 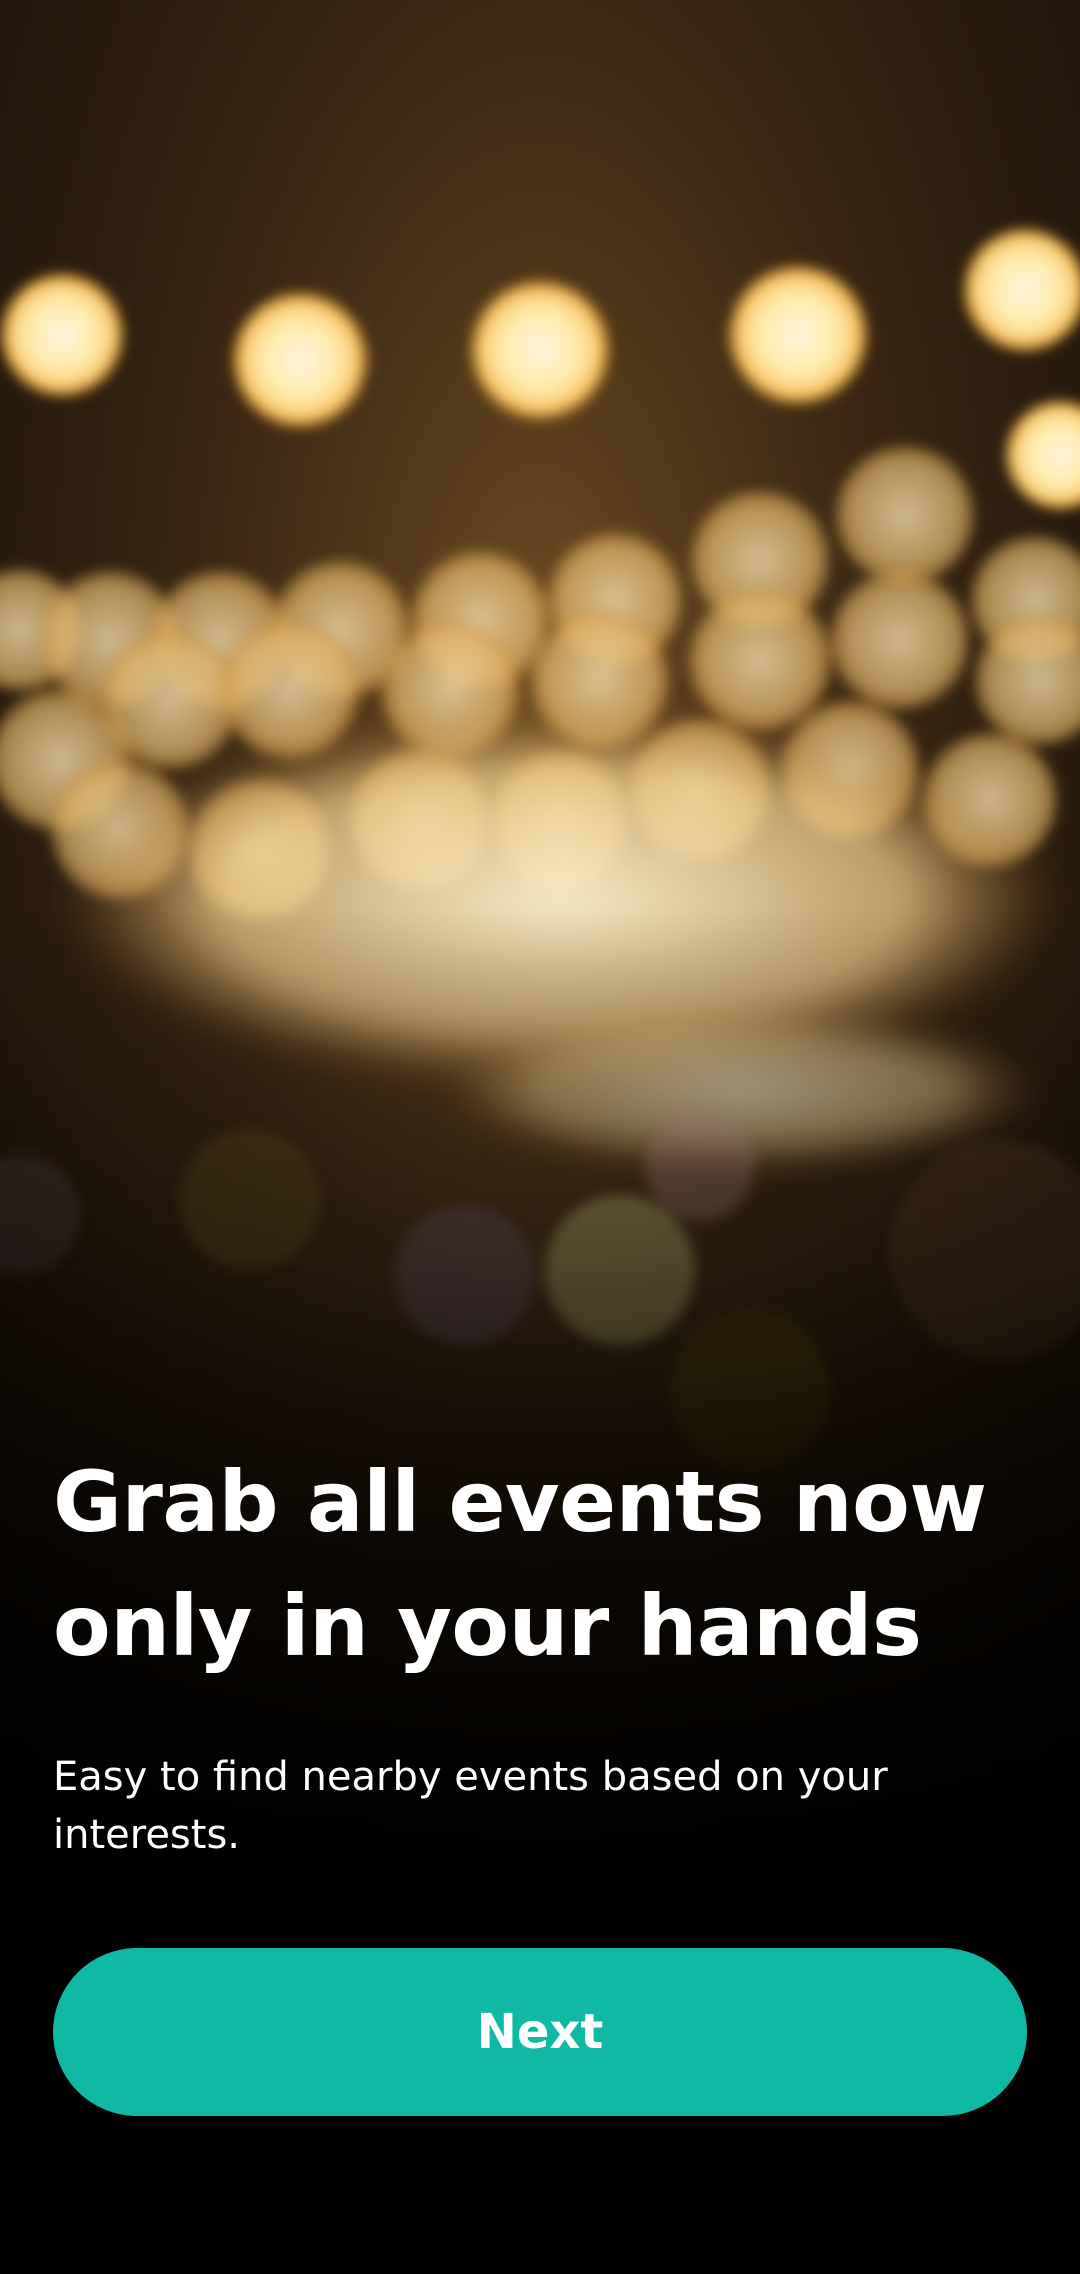 What do you see at coordinates (540, 2032) in the screenshot?
I see `next-button: Next` at bounding box center [540, 2032].